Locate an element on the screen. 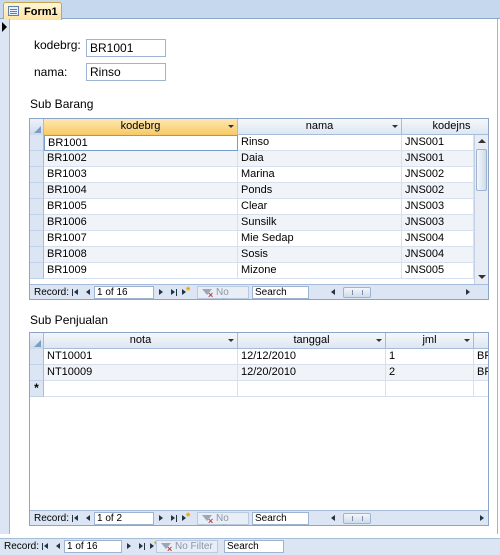 This screenshot has height=555, width=500. table-row: BR1001 Rinso JNS001 is located at coordinates (252, 143).